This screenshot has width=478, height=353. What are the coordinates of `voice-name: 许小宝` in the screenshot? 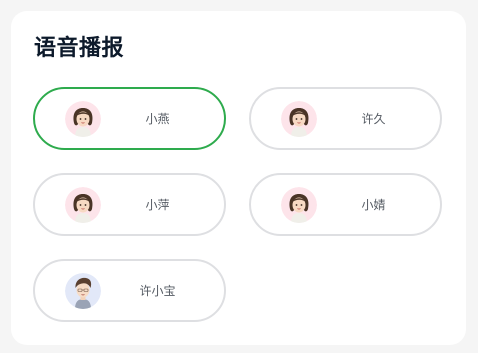 It's located at (157, 291).